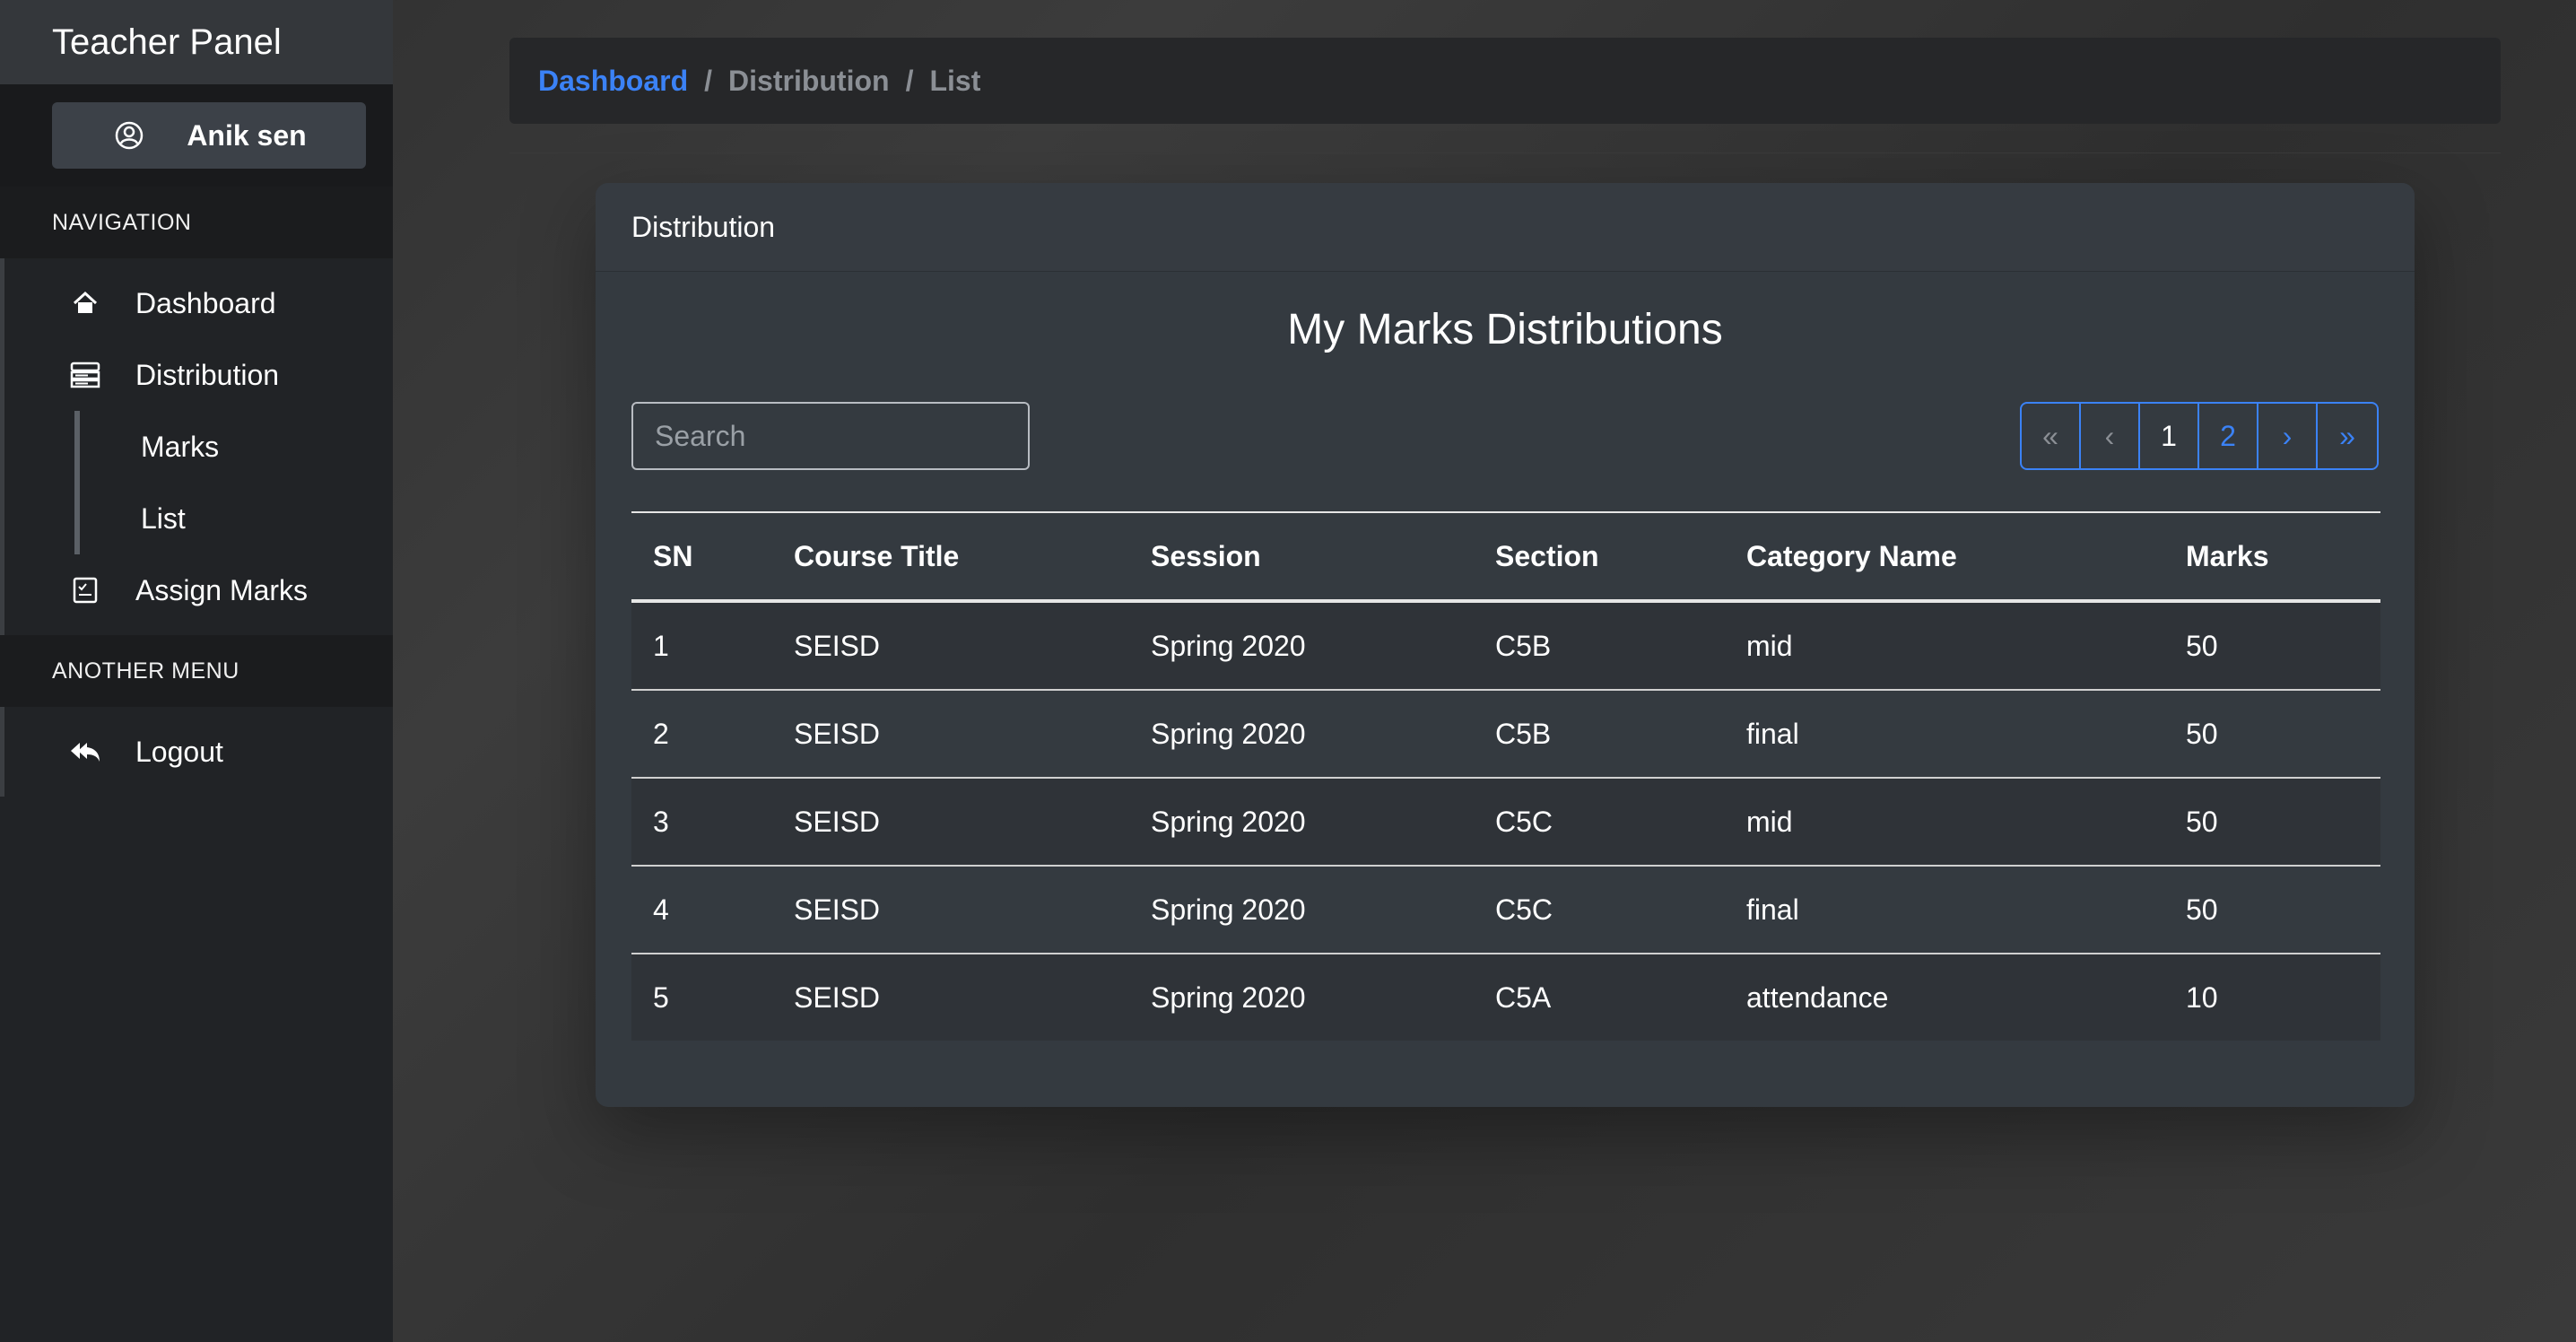 The width and height of the screenshot is (2576, 1342). Describe the element at coordinates (2228, 436) in the screenshot. I see `pagination-page-2: 2` at that location.